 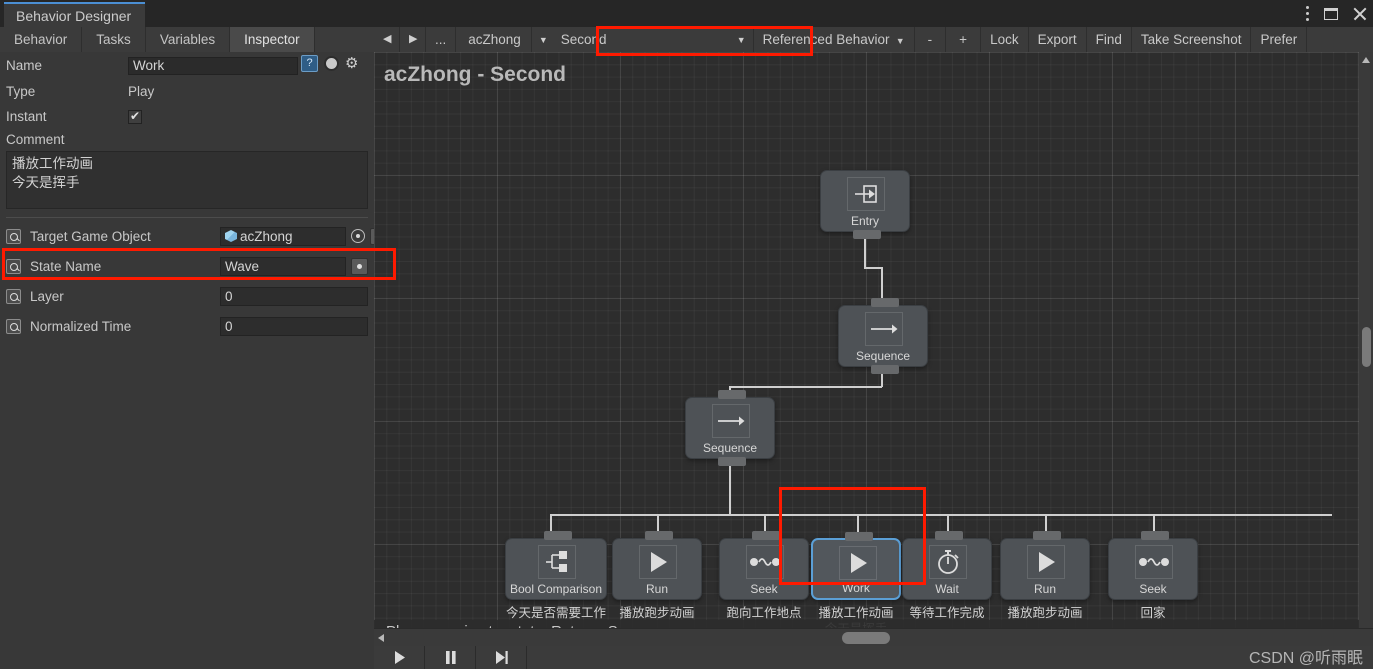 What do you see at coordinates (1366, 60) in the screenshot?
I see `scroll-up-icon` at bounding box center [1366, 60].